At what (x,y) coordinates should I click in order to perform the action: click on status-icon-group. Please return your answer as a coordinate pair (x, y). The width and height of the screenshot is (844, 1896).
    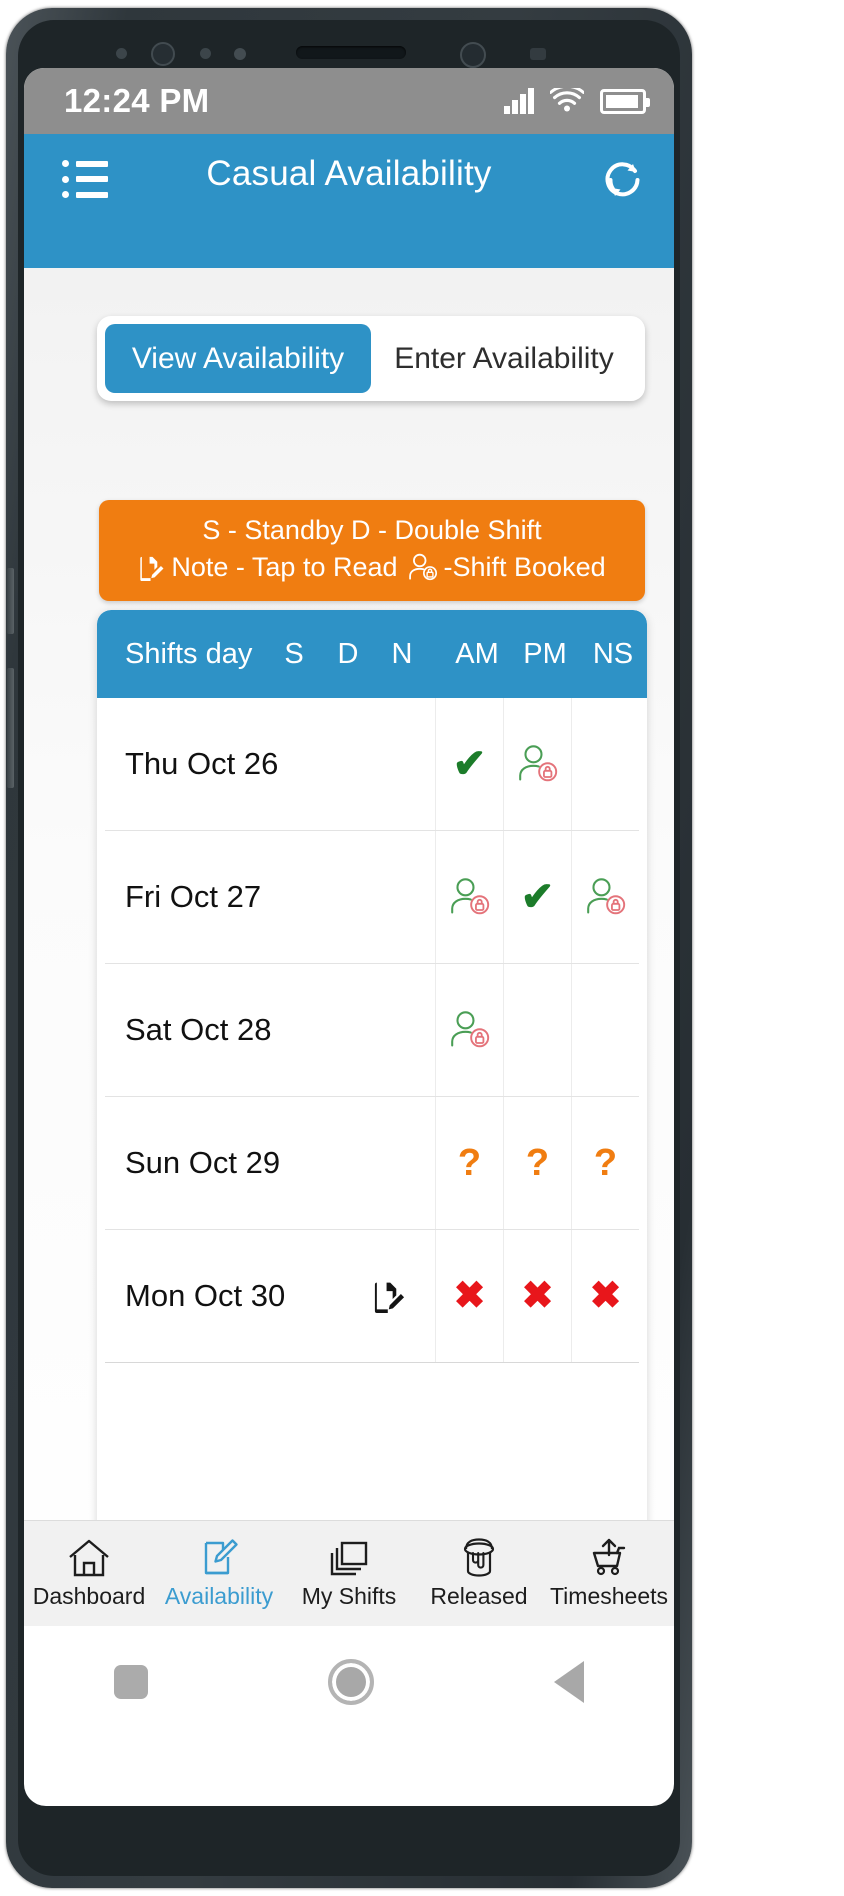
    Looking at the image, I should click on (577, 101).